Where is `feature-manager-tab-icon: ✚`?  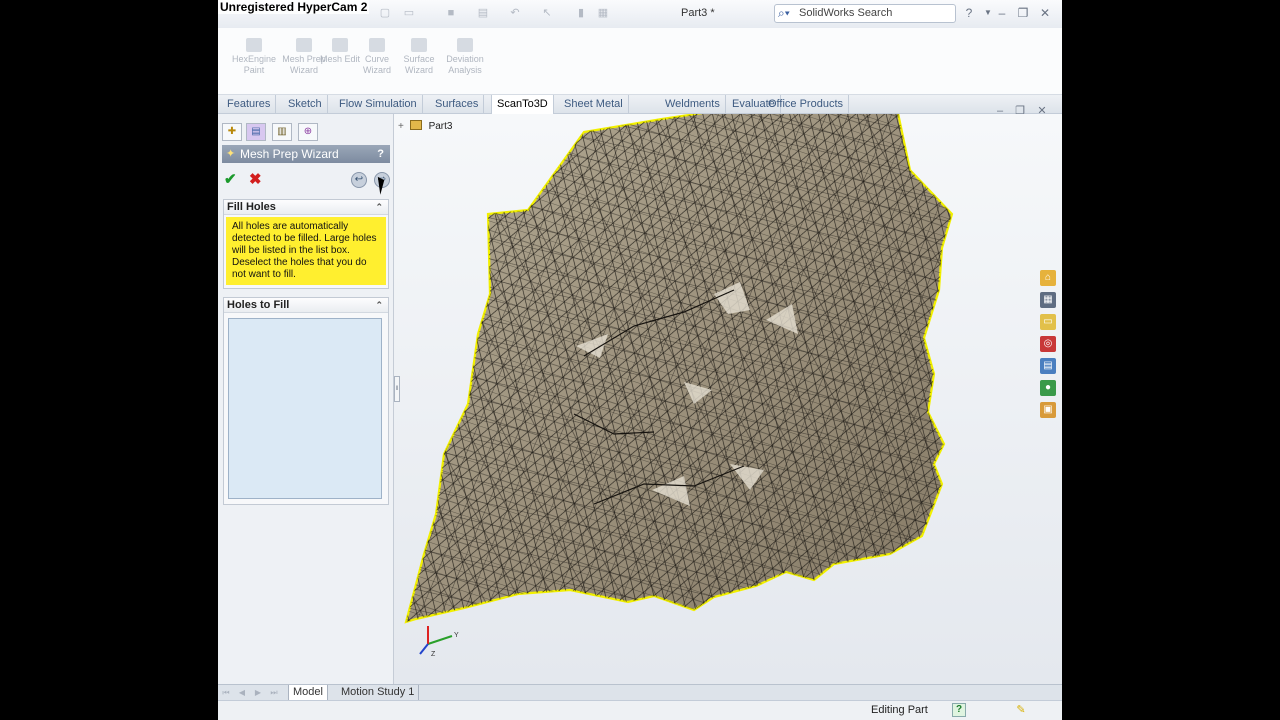
feature-manager-tab-icon: ✚ is located at coordinates (232, 132).